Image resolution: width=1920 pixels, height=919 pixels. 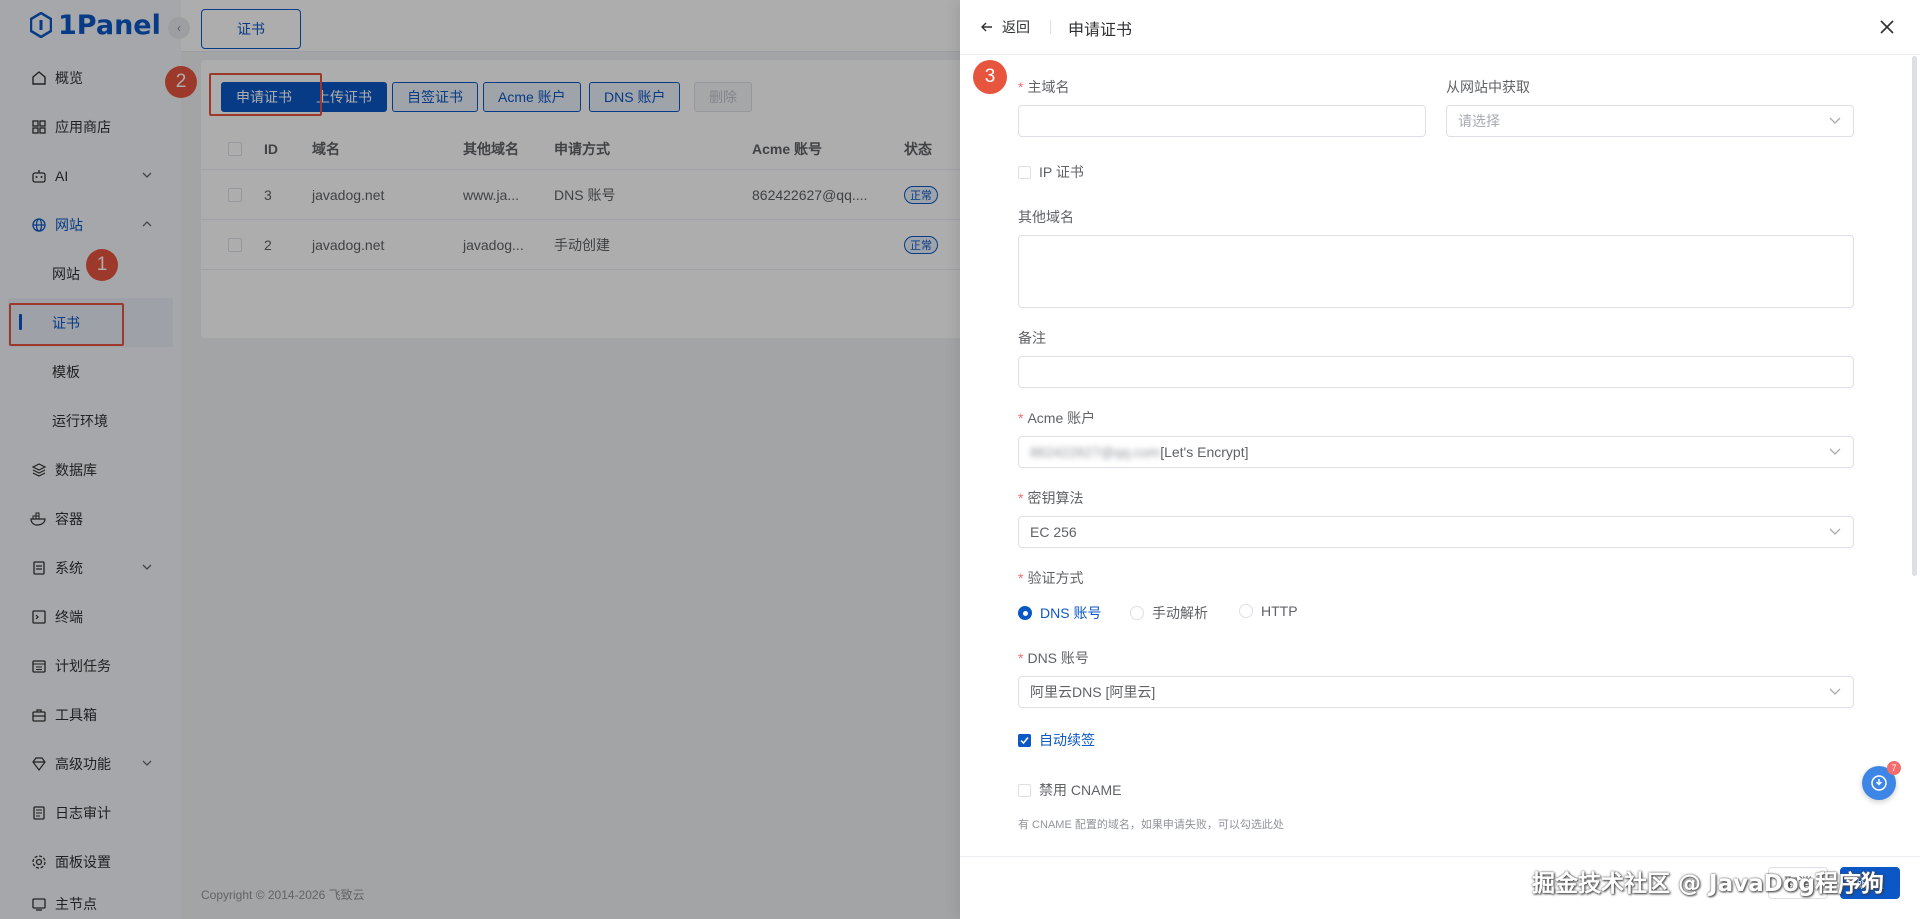 What do you see at coordinates (1436, 692) in the screenshot?
I see `dns-account-select: 阿里云DNS [阿里云]` at bounding box center [1436, 692].